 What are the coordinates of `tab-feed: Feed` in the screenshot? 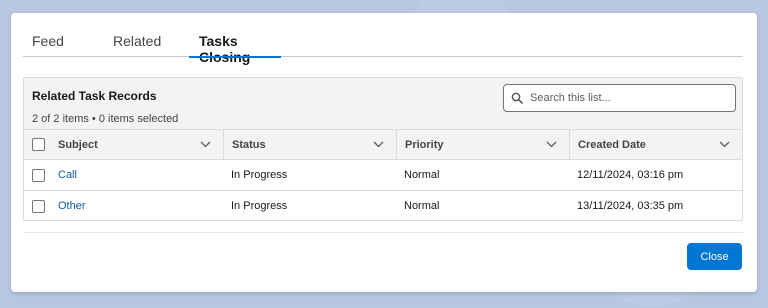 It's located at (57, 42).